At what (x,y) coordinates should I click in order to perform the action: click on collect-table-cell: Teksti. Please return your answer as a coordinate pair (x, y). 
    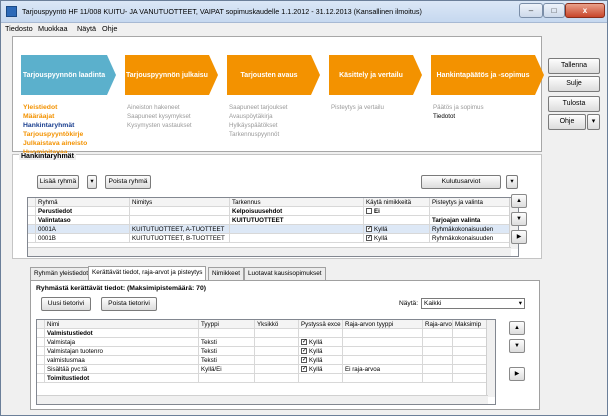
    Looking at the image, I should click on (227, 351).